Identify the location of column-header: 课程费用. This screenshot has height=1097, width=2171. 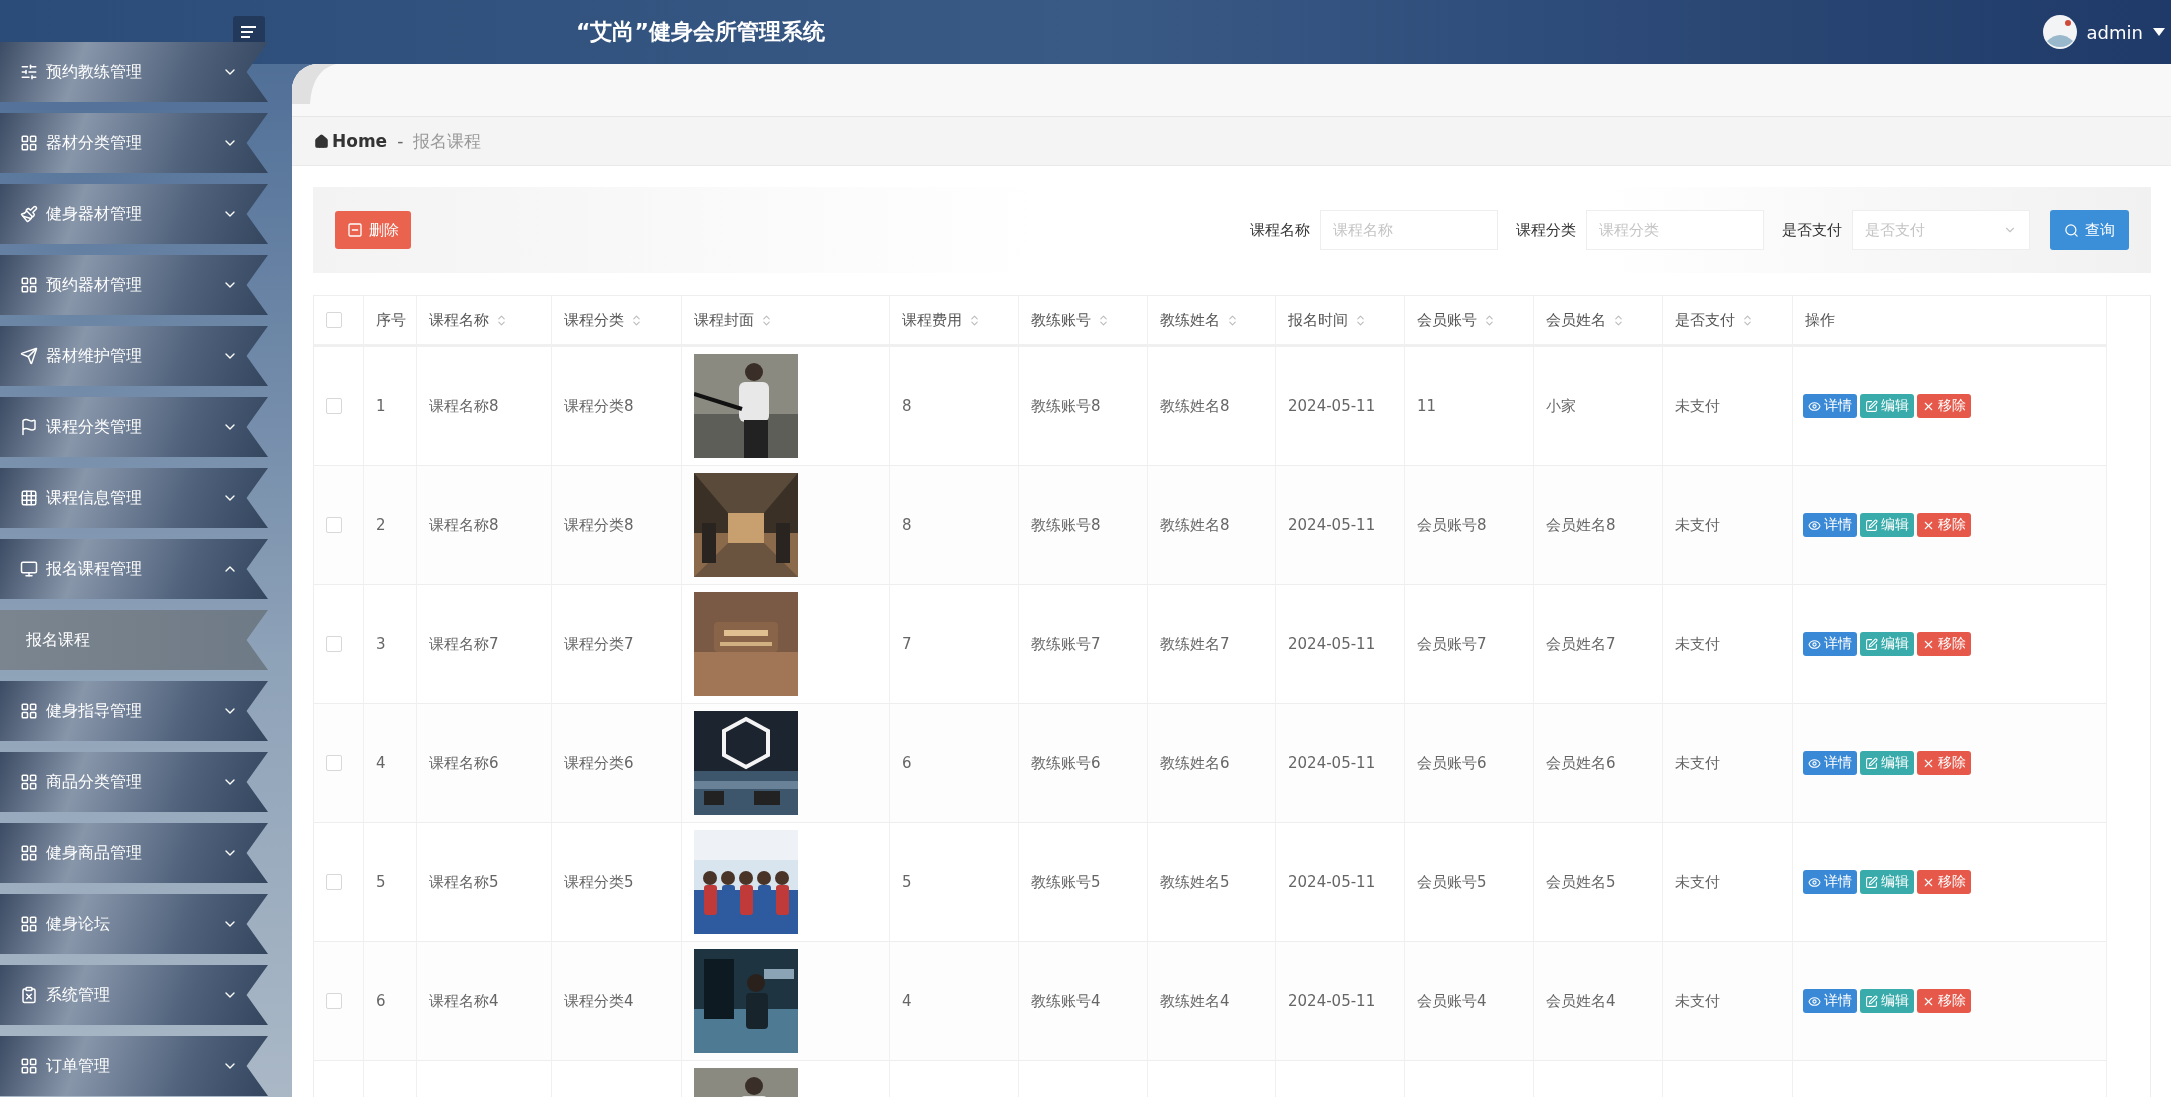
(932, 320).